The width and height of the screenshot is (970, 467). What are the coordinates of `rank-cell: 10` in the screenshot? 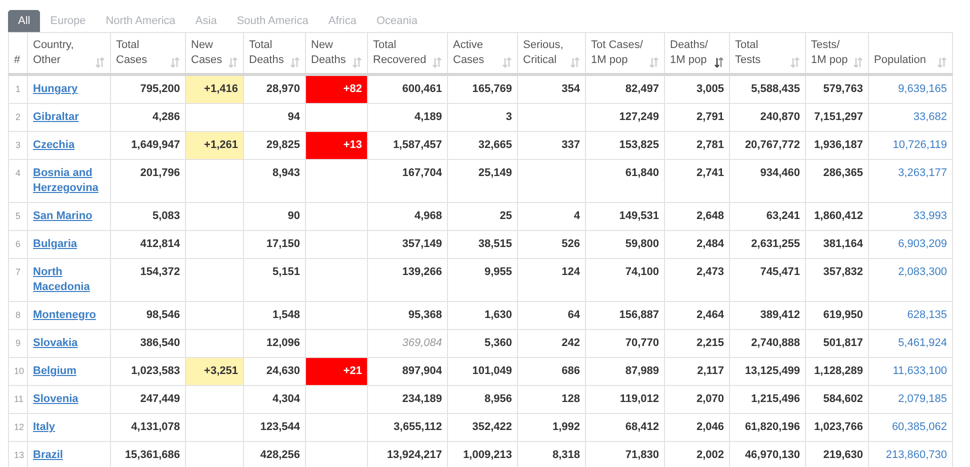 It's located at (18, 372).